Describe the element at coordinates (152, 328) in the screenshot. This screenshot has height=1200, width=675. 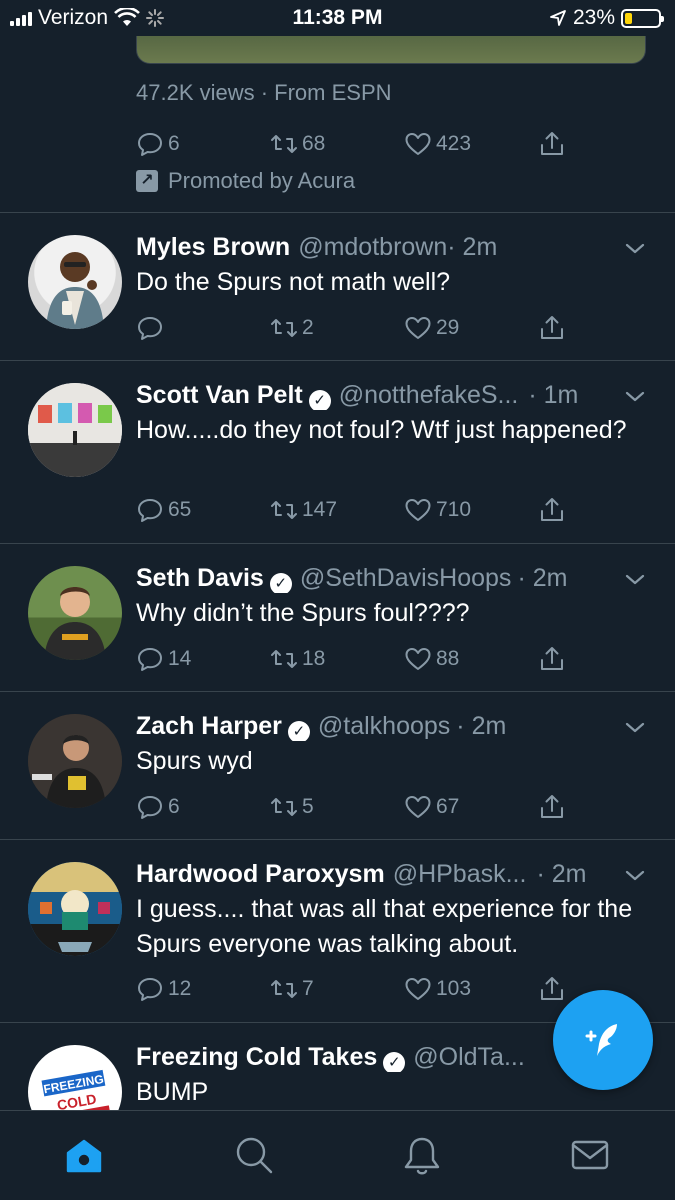
I see `reply-button` at that location.